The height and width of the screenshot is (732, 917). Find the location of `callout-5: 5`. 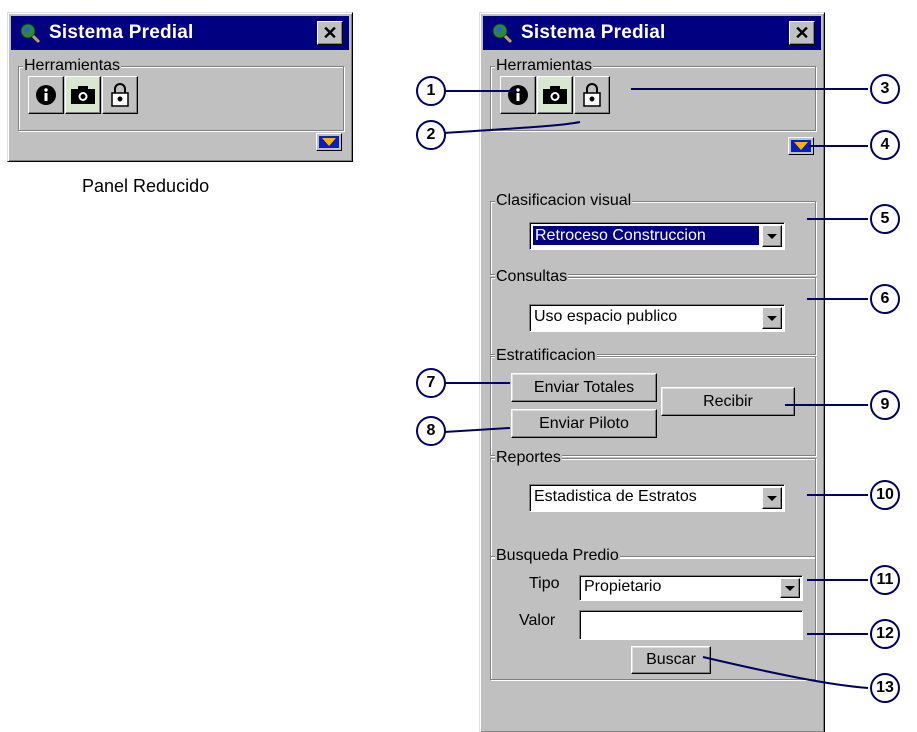

callout-5: 5 is located at coordinates (885, 219).